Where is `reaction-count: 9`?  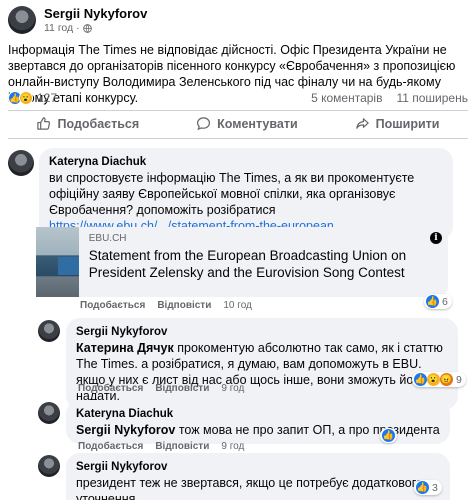 reaction-count: 9 is located at coordinates (459, 379).